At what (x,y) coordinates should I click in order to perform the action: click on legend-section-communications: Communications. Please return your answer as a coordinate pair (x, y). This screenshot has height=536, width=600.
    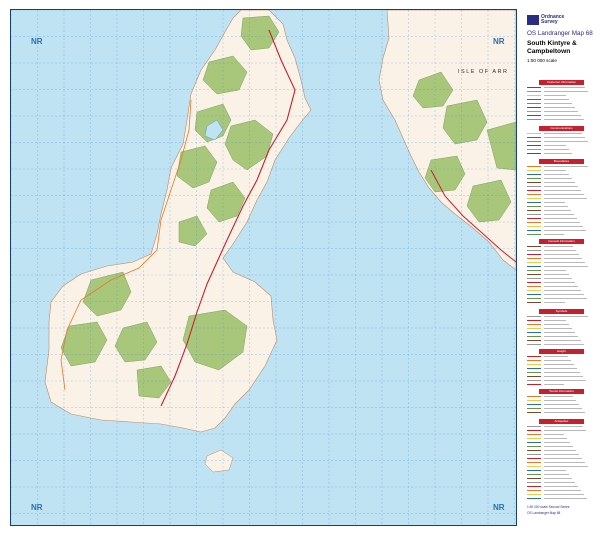
    Looking at the image, I should click on (561, 128).